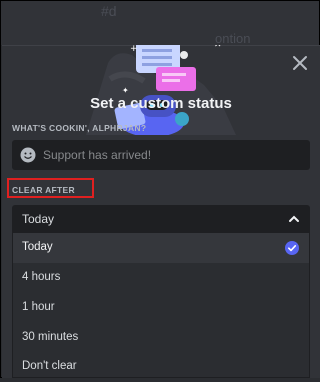 This screenshot has width=320, height=382. I want to click on option-label: Today, so click(37, 247).